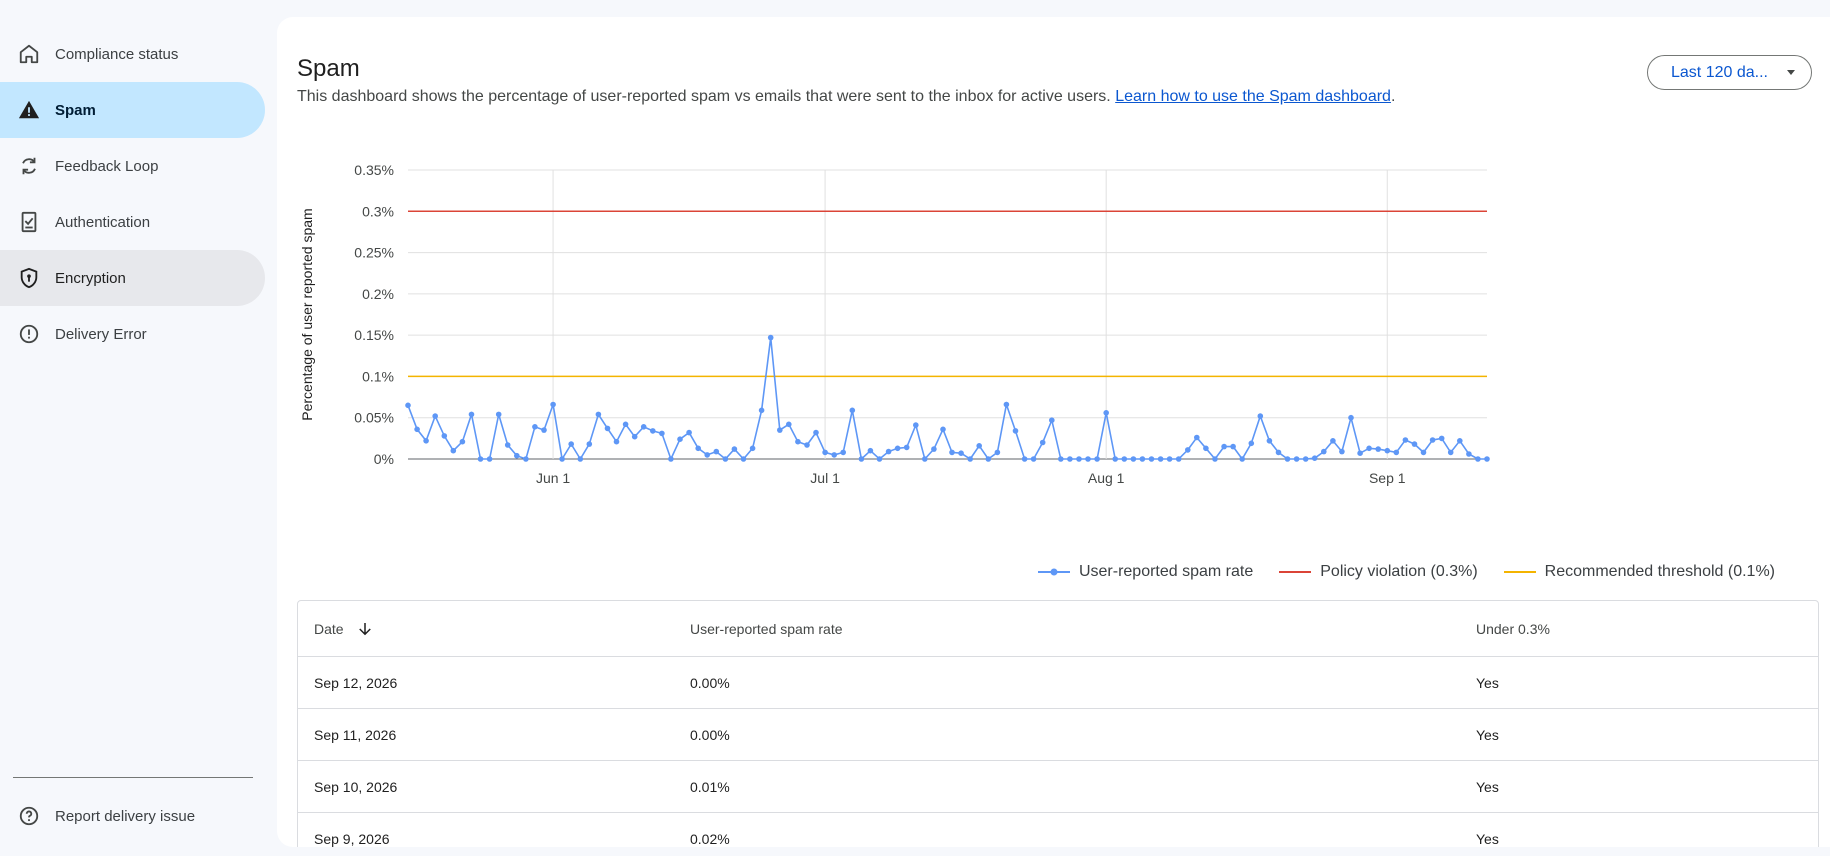  I want to click on dropdown-arrow-icon, so click(1791, 72).